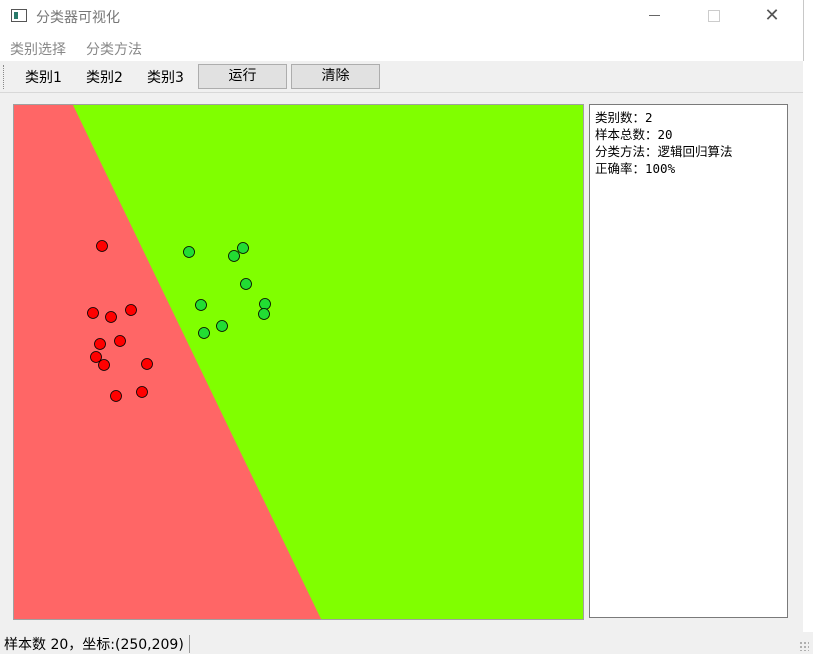 Image resolution: width=813 pixels, height=654 pixels. I want to click on clear-button: 清除, so click(335, 76).